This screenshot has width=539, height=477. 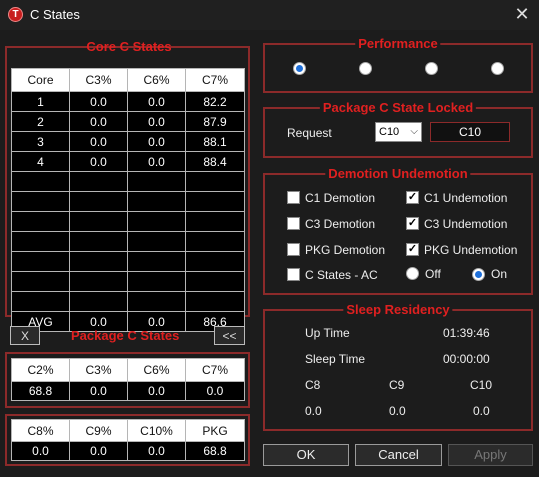 I want to click on apply-button: Apply, so click(x=490, y=455).